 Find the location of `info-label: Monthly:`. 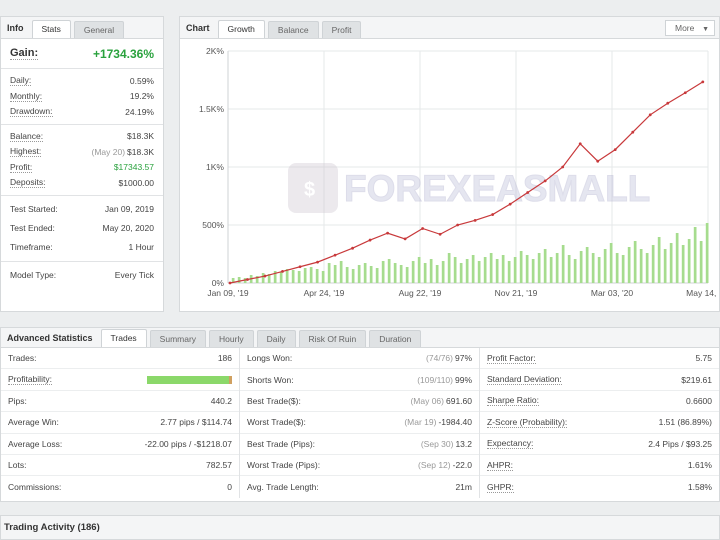

info-label: Monthly: is located at coordinates (26, 96).